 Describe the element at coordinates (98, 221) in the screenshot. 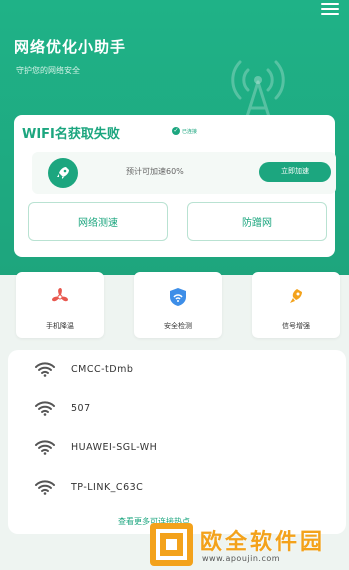

I see `speed-test-button: 网络测速` at that location.